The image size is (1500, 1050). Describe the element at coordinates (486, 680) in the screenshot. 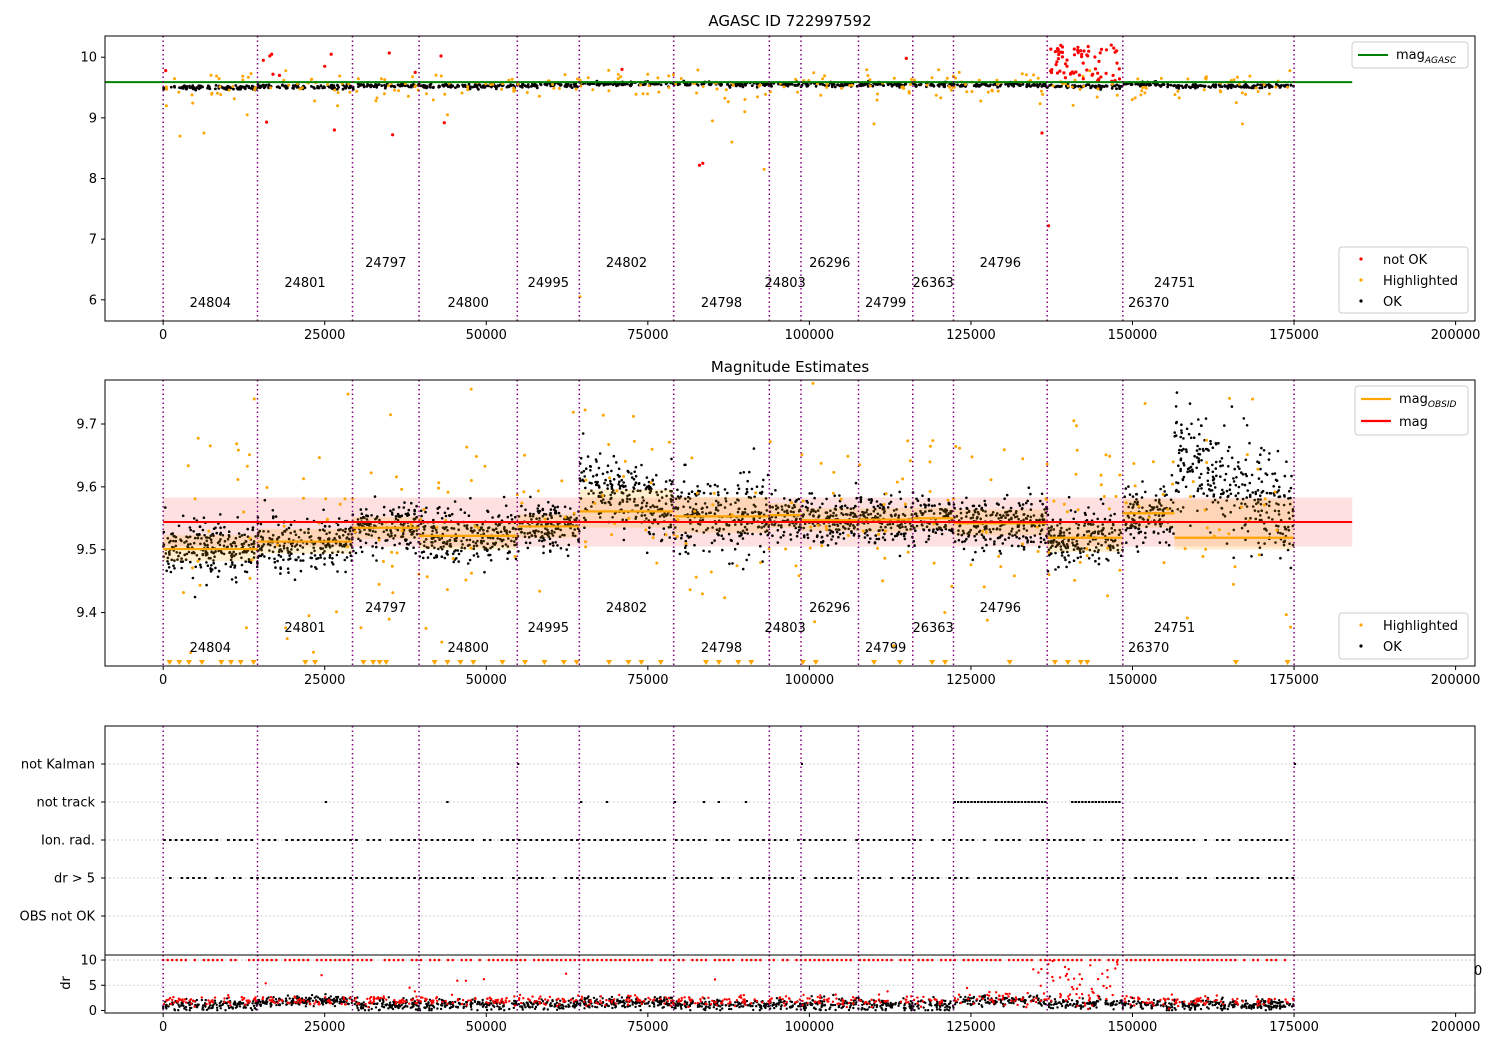

I see `x-tick-label: 50000` at that location.